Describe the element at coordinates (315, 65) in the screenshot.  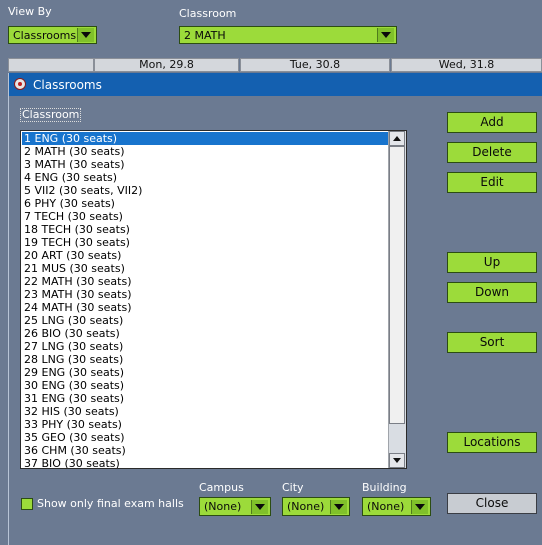
I see `day-header-tue: Tue, 30.8` at that location.